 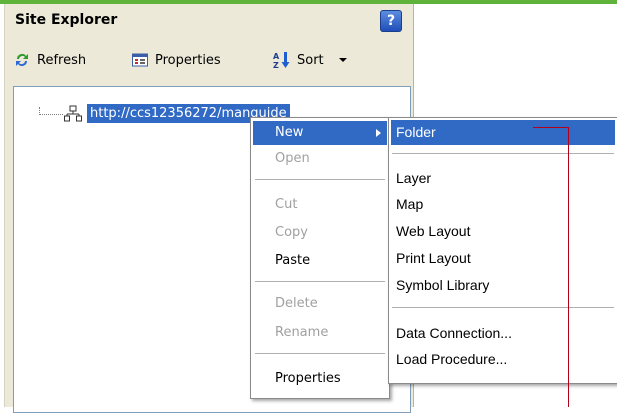 What do you see at coordinates (416, 132) in the screenshot?
I see `submenu-item-label: Folder` at bounding box center [416, 132].